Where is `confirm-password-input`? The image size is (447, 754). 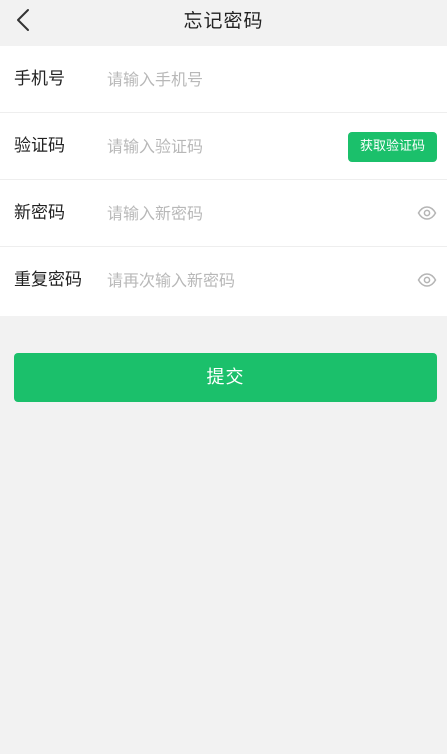 confirm-password-input is located at coordinates (222, 280).